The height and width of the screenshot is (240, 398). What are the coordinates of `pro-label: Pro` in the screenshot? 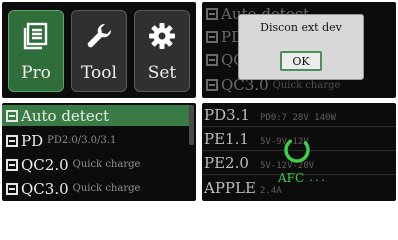 It's located at (36, 73).